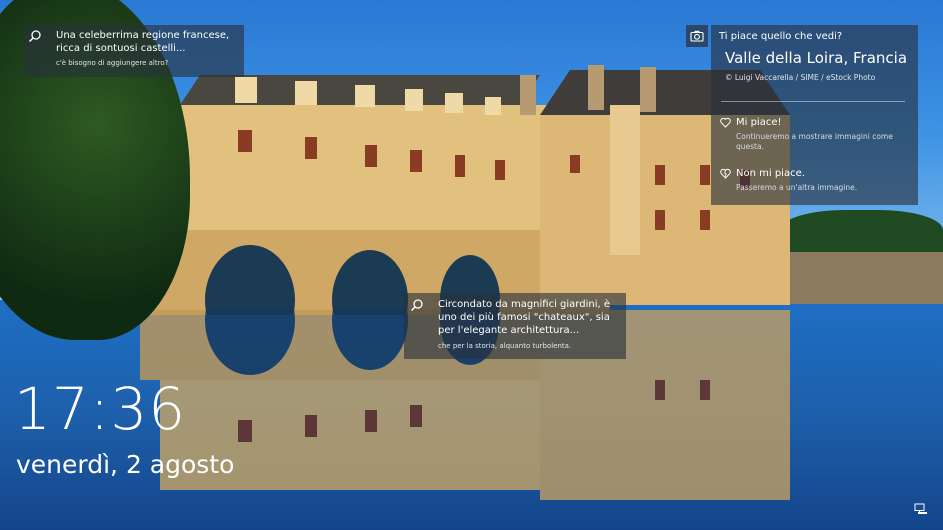 Image resolution: width=943 pixels, height=530 pixels. I want to click on heart-icon, so click(725, 122).